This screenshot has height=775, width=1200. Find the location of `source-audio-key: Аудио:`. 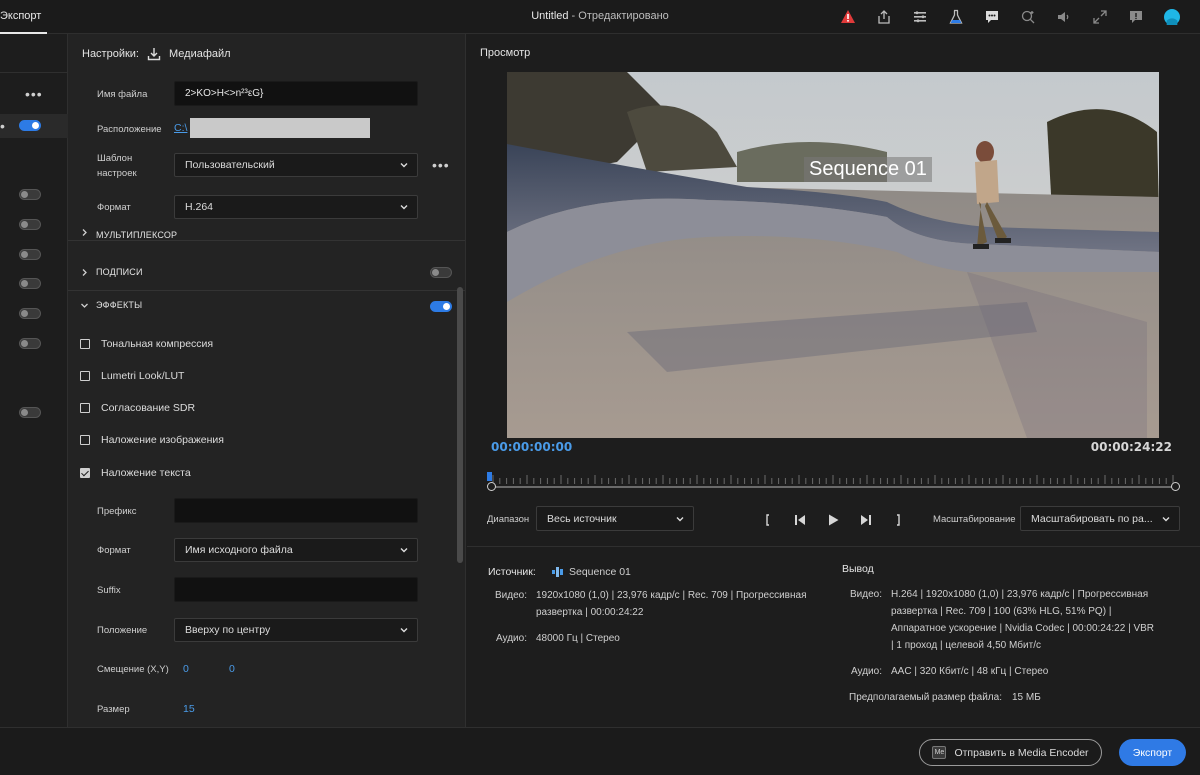

source-audio-key: Аудио: is located at coordinates (511, 638).